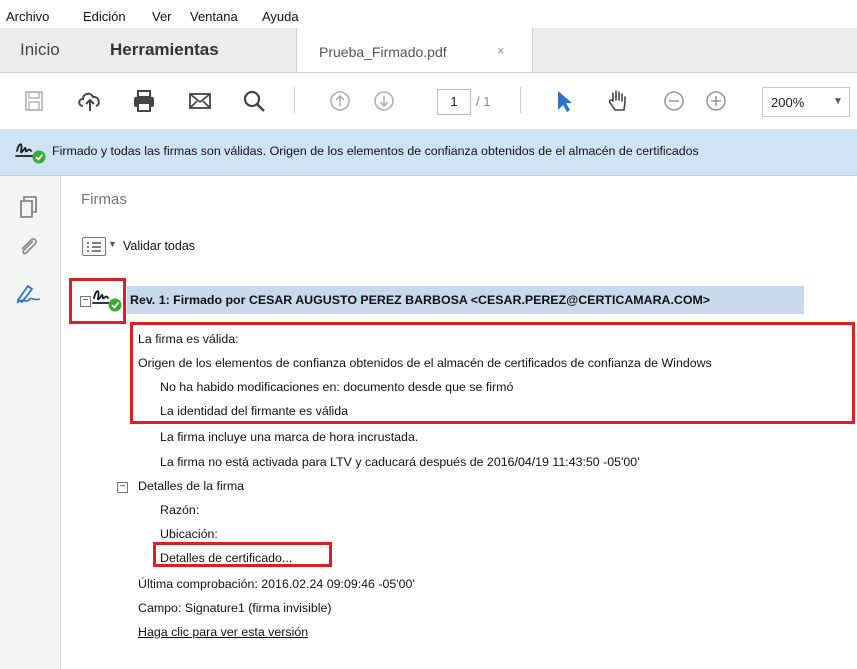 The width and height of the screenshot is (857, 669). I want to click on tab-document: Prueba_Firmado.pdf ×, so click(414, 50).